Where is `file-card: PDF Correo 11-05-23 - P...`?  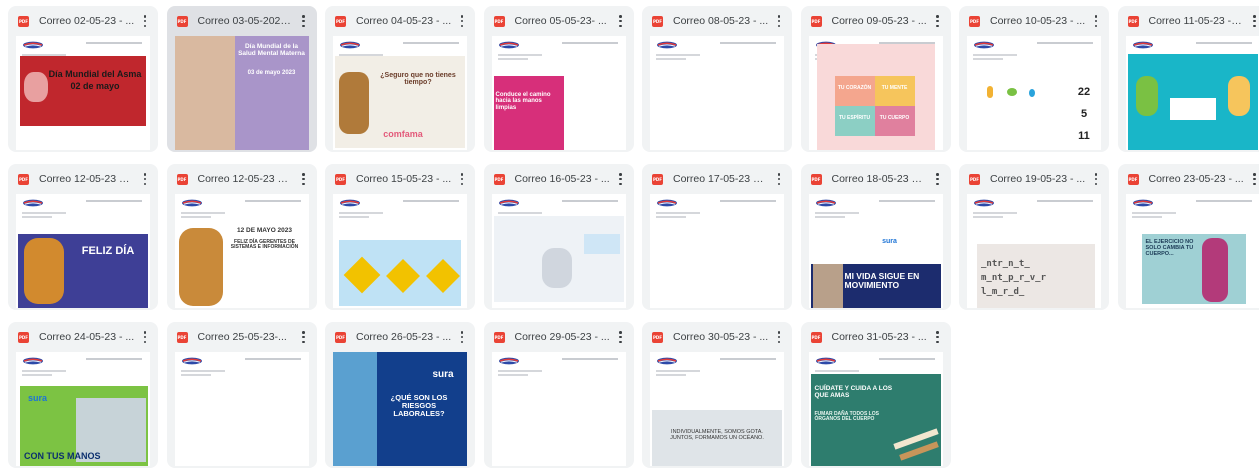
file-card: PDF Correo 11-05-23 - P... is located at coordinates (1188, 79).